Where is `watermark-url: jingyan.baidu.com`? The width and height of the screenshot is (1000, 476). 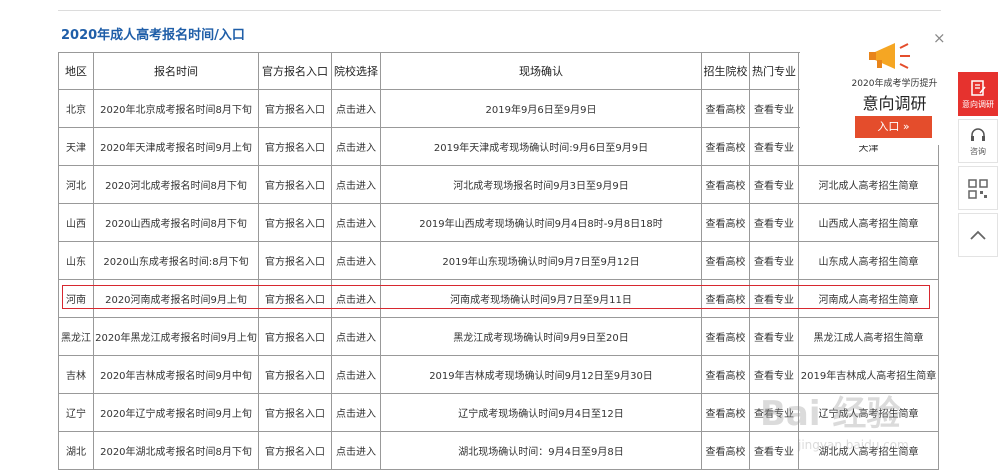
watermark-url: jingyan.baidu.com is located at coordinates (853, 445).